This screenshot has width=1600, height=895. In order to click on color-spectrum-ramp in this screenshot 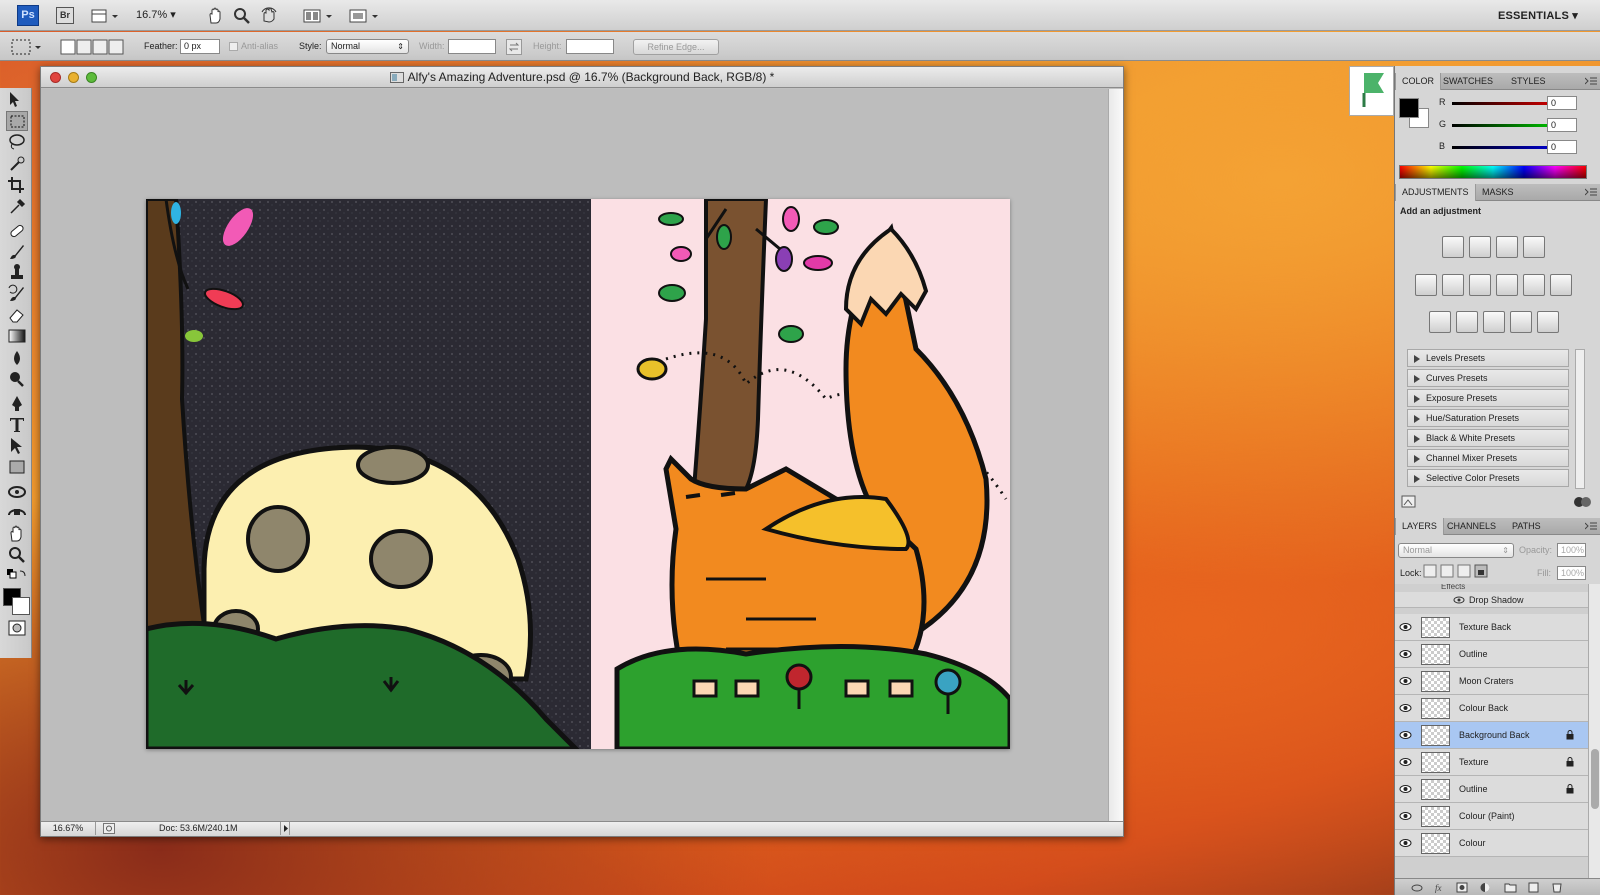, I will do `click(1493, 172)`.